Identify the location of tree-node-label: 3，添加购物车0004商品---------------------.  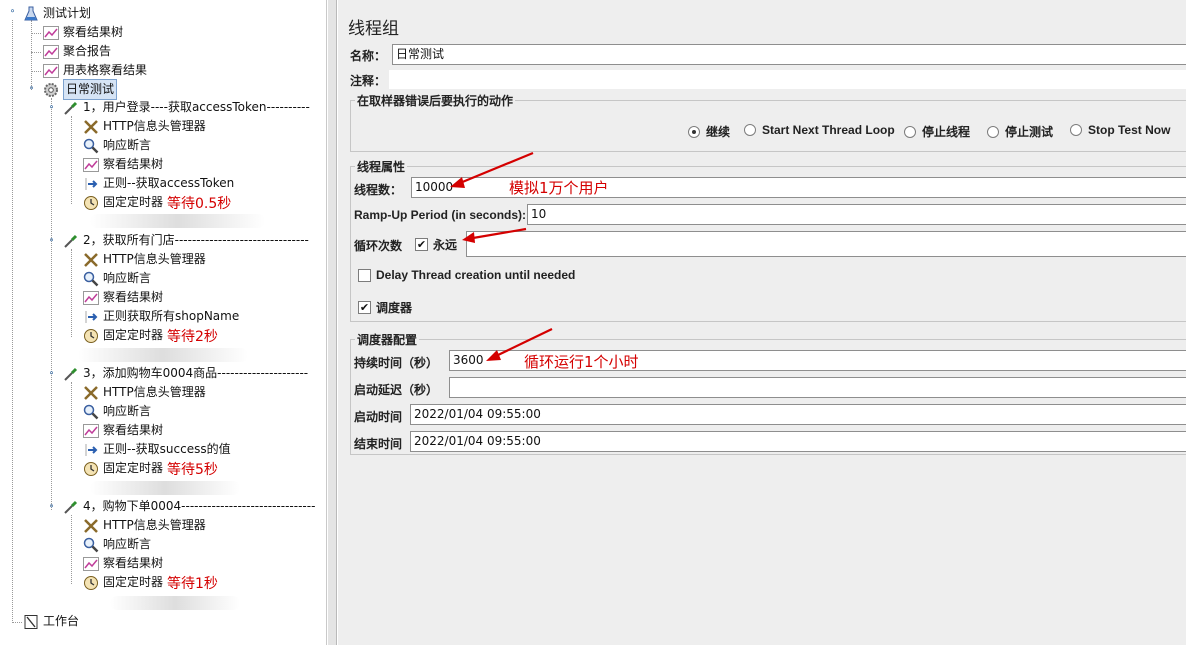
(196, 373).